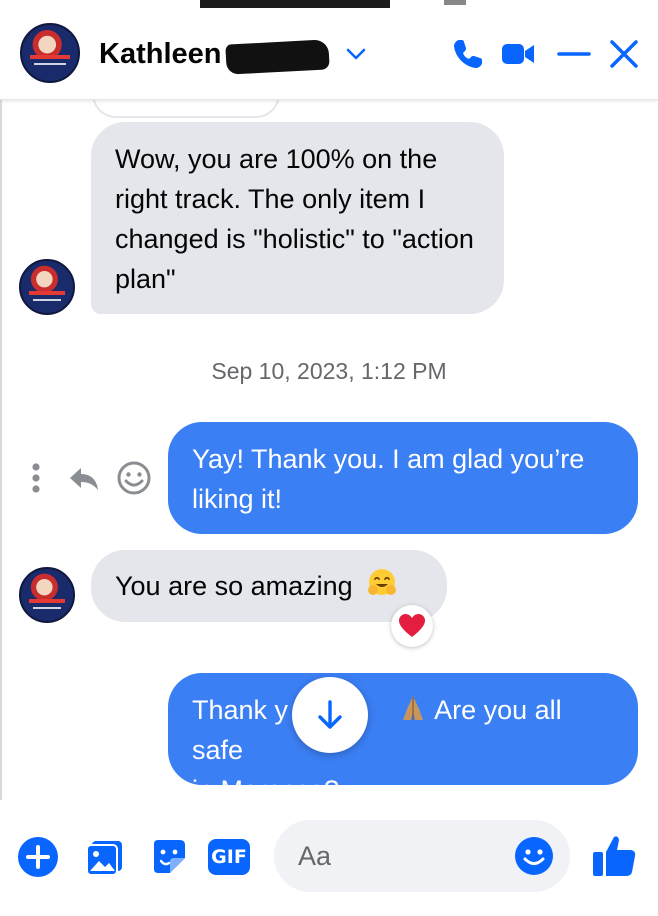 The width and height of the screenshot is (658, 916). Describe the element at coordinates (160, 54) in the screenshot. I see `contact-name: Kathleen` at that location.